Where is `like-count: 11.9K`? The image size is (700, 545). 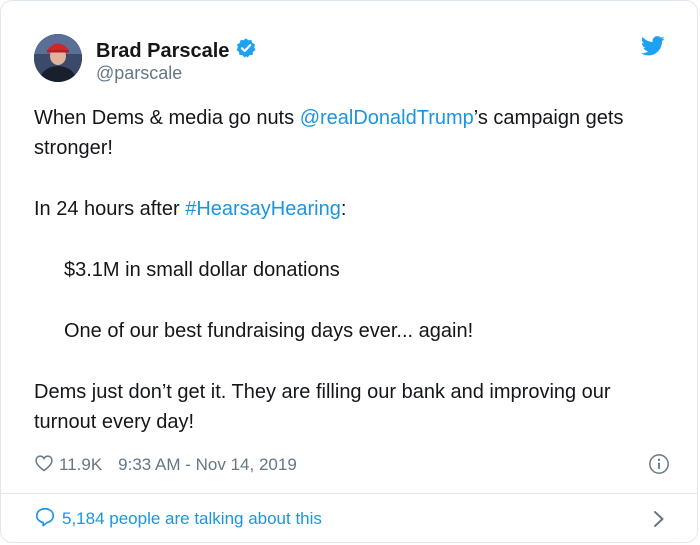
like-count: 11.9K is located at coordinates (81, 464).